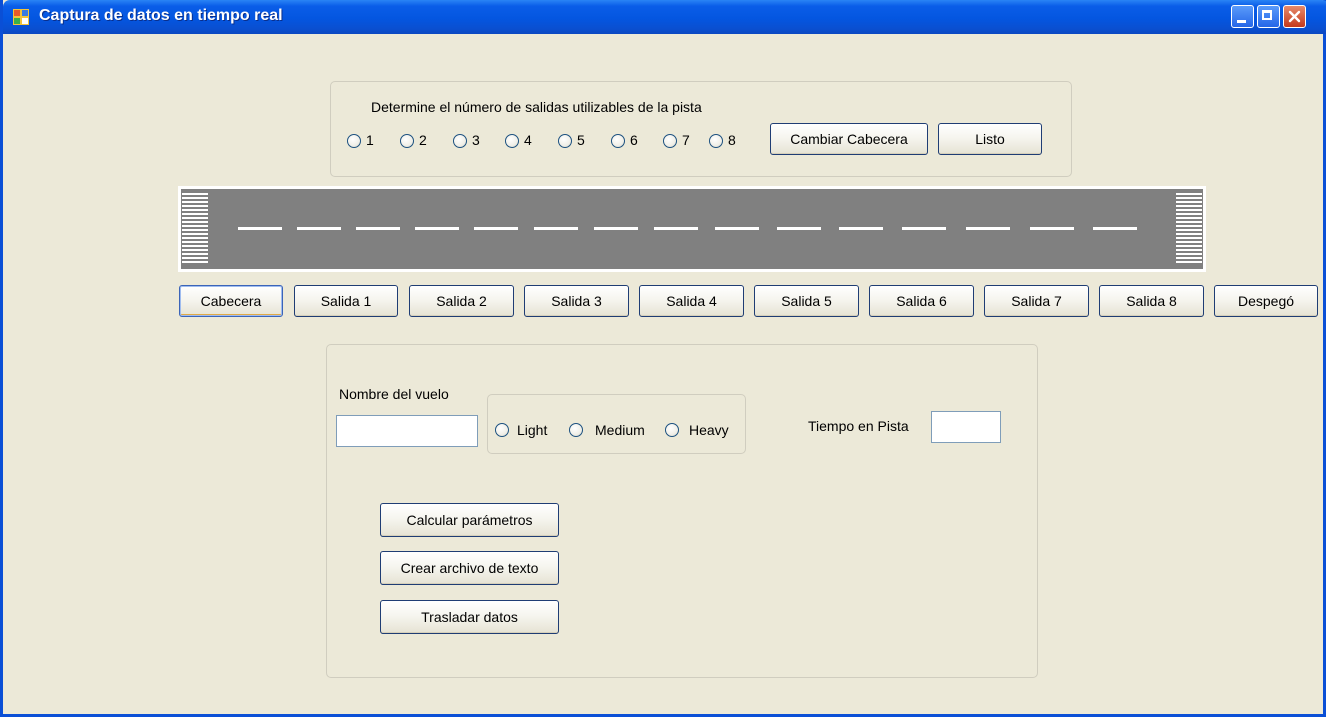  I want to click on close-button, so click(1294, 16).